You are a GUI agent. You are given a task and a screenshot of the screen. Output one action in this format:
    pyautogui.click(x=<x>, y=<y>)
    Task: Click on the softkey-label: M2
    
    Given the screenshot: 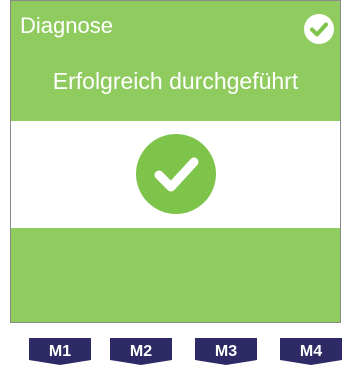 What is the action you would take?
    pyautogui.click(x=141, y=351)
    